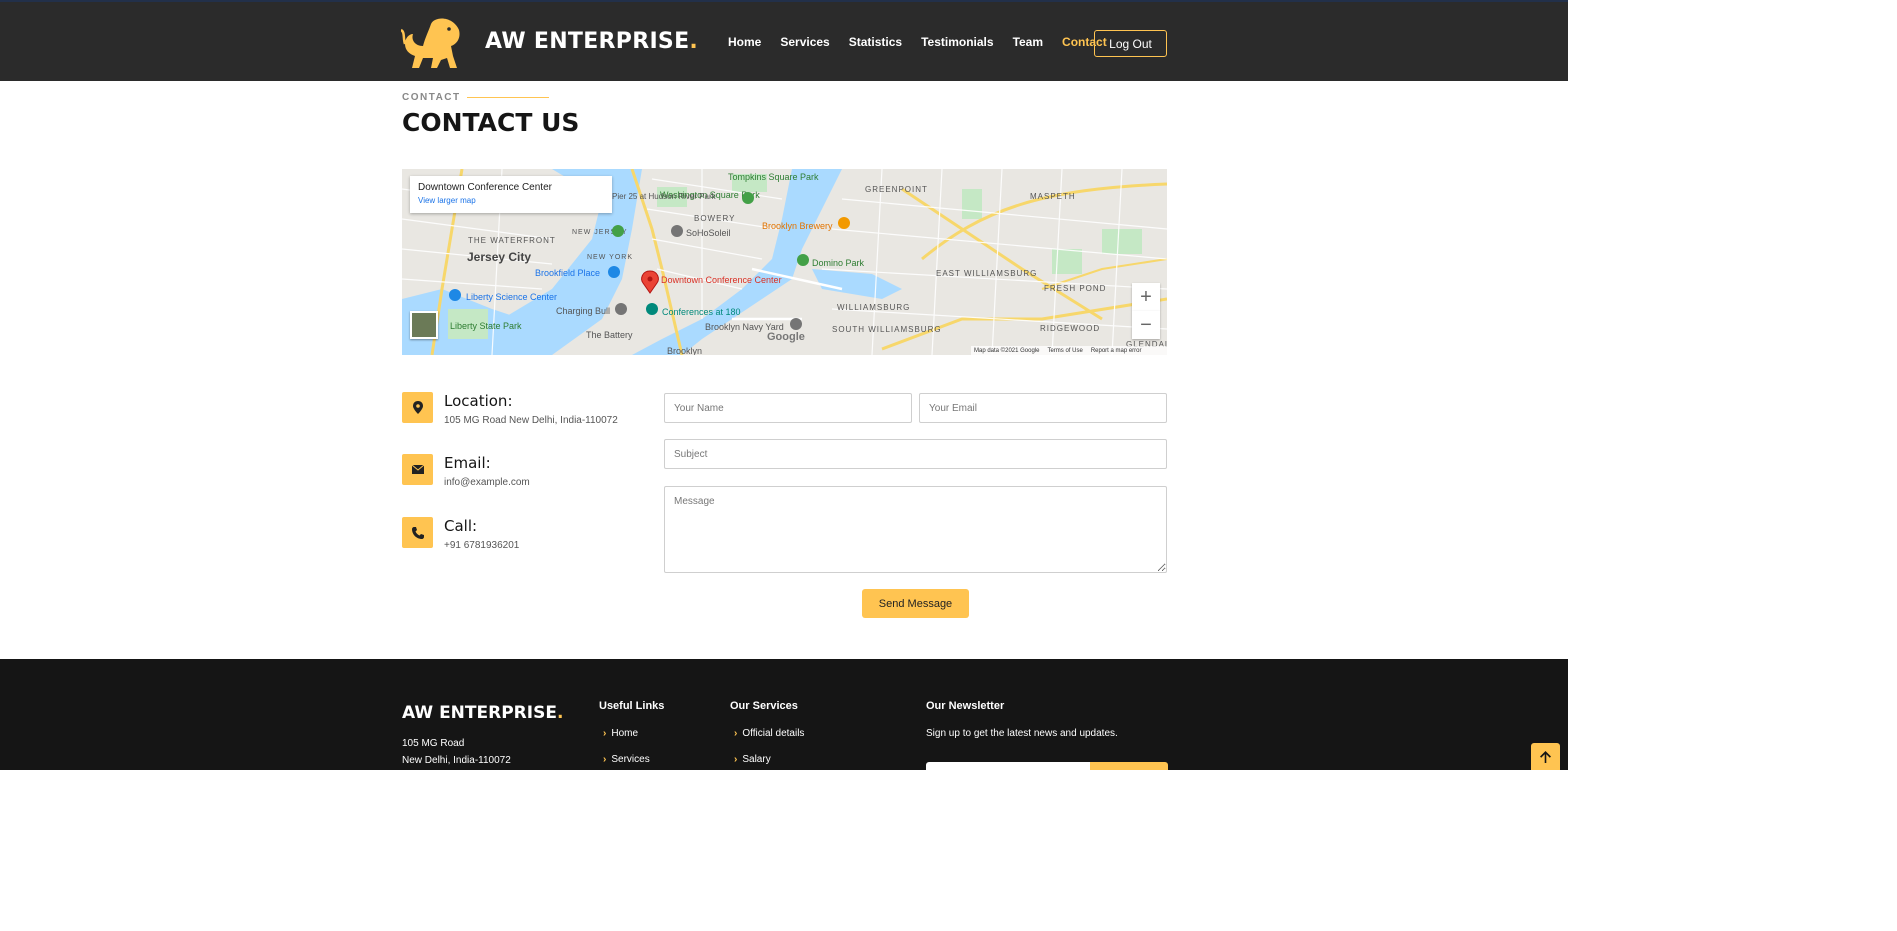 This screenshot has height=931, width=1897. What do you see at coordinates (957, 42) in the screenshot?
I see `nav-testimonials: Testimonials` at bounding box center [957, 42].